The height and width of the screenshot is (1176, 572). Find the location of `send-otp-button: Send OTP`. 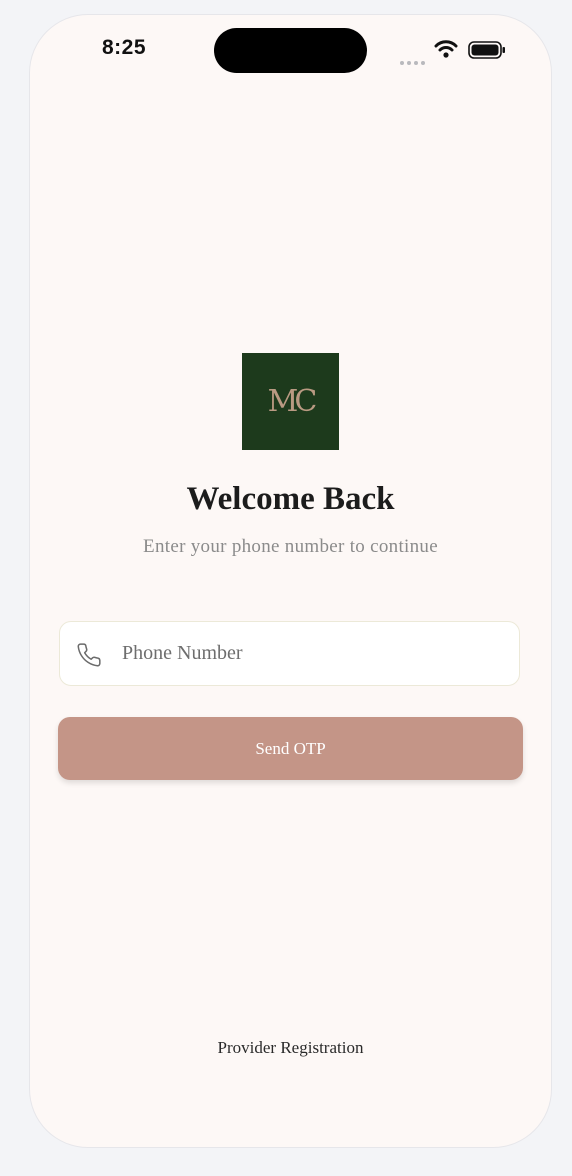

send-otp-button: Send OTP is located at coordinates (290, 748).